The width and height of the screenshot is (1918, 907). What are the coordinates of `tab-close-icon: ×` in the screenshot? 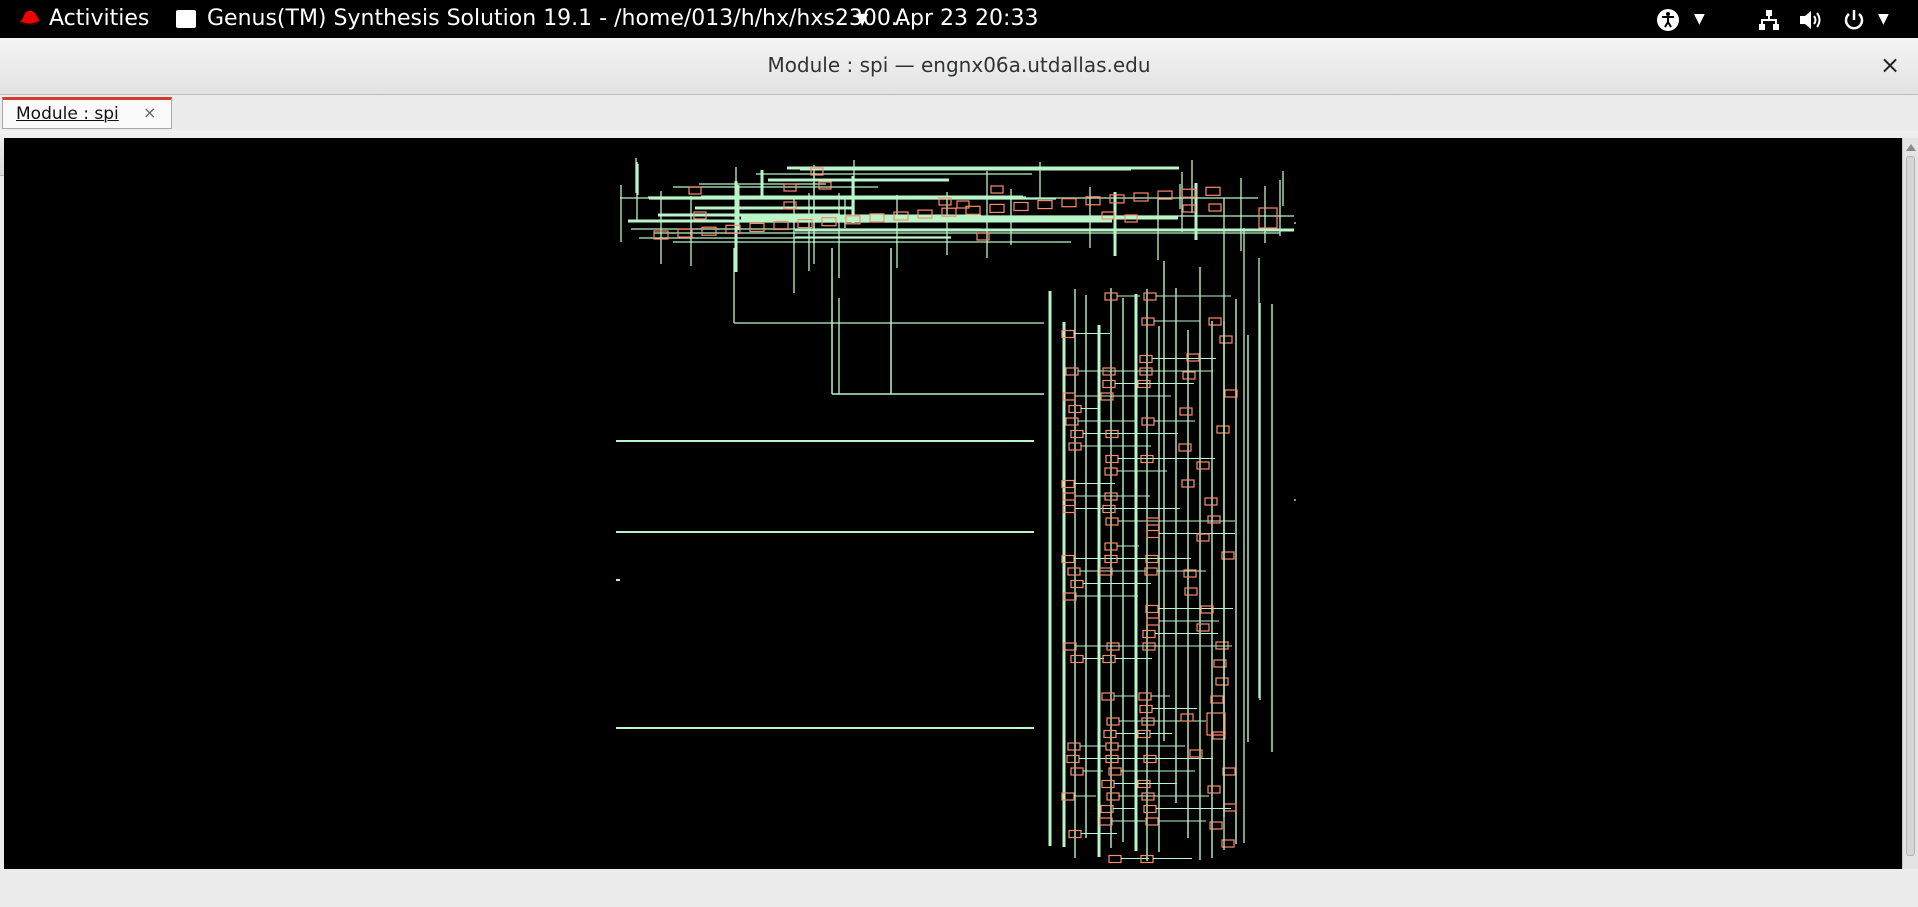 It's located at (149, 112).